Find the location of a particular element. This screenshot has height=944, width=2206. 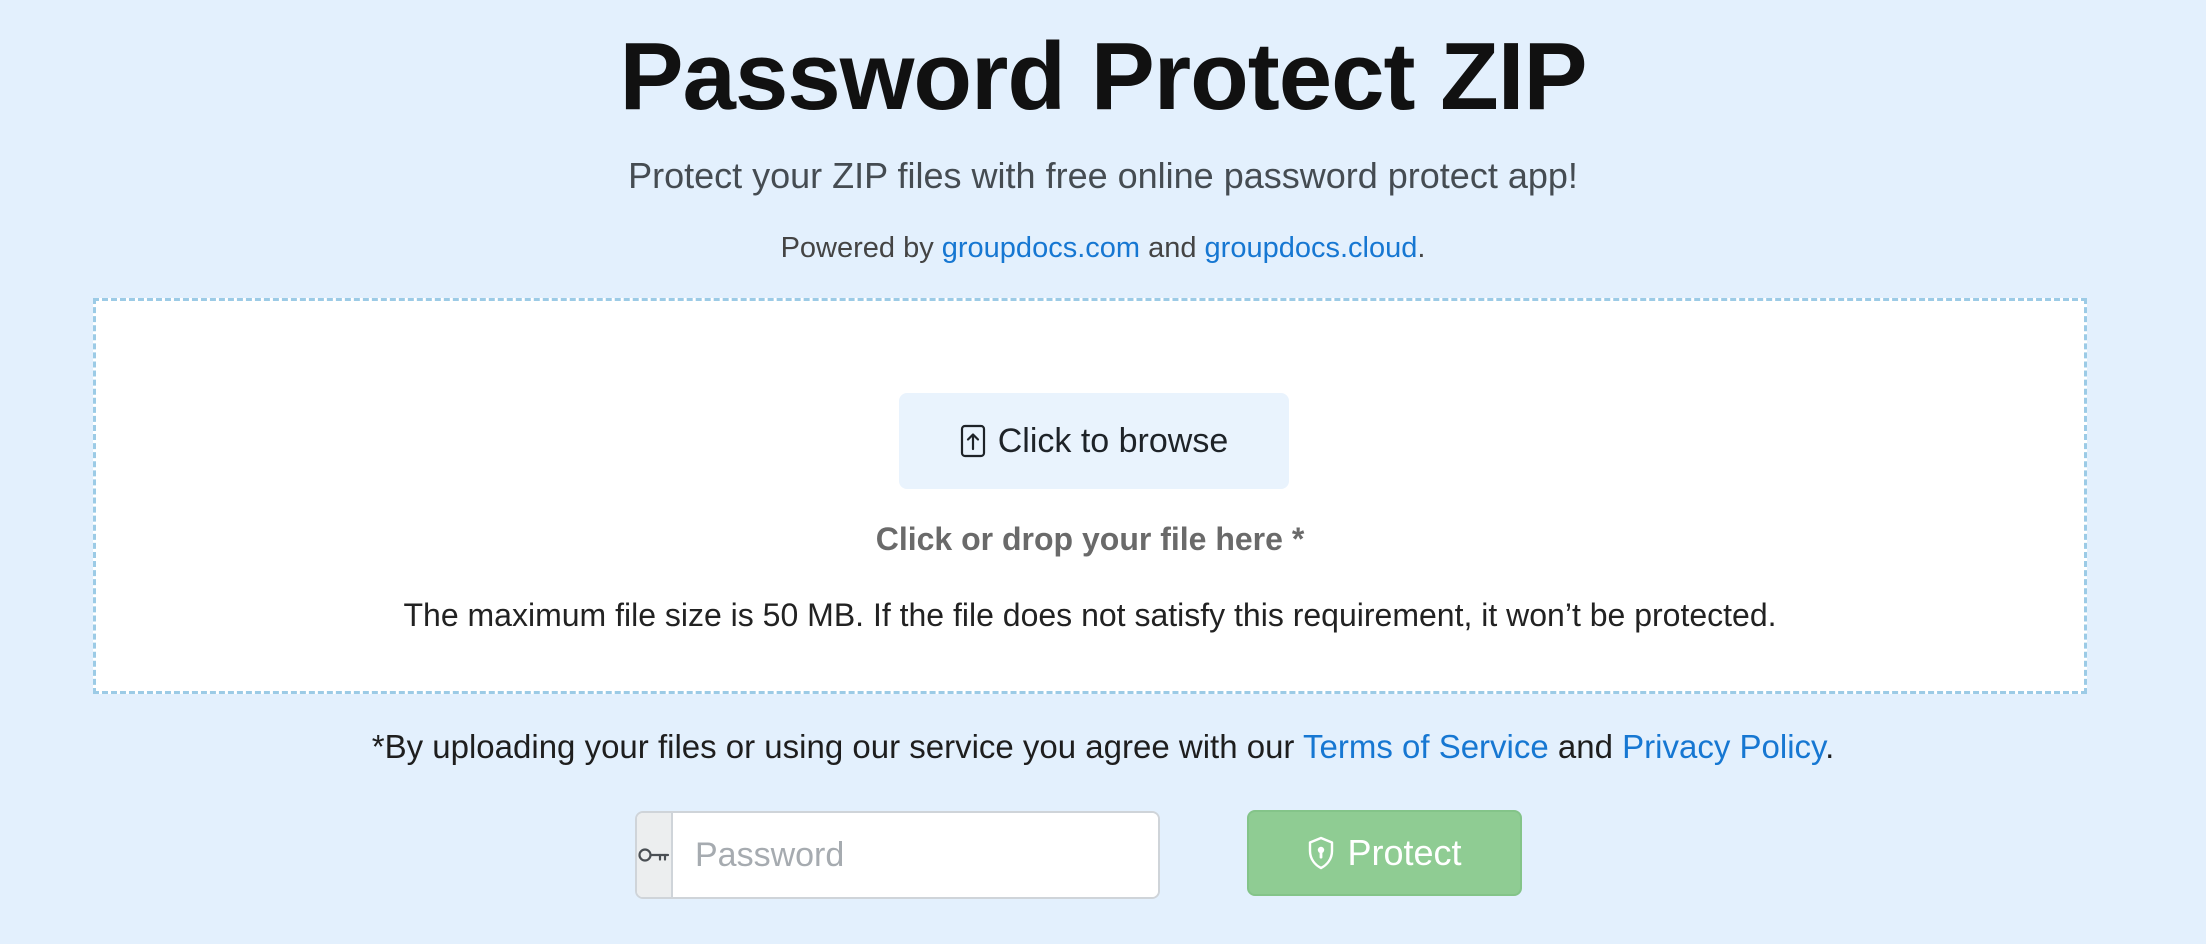

terms-of-service-link: Terms of Service is located at coordinates (1426, 746).